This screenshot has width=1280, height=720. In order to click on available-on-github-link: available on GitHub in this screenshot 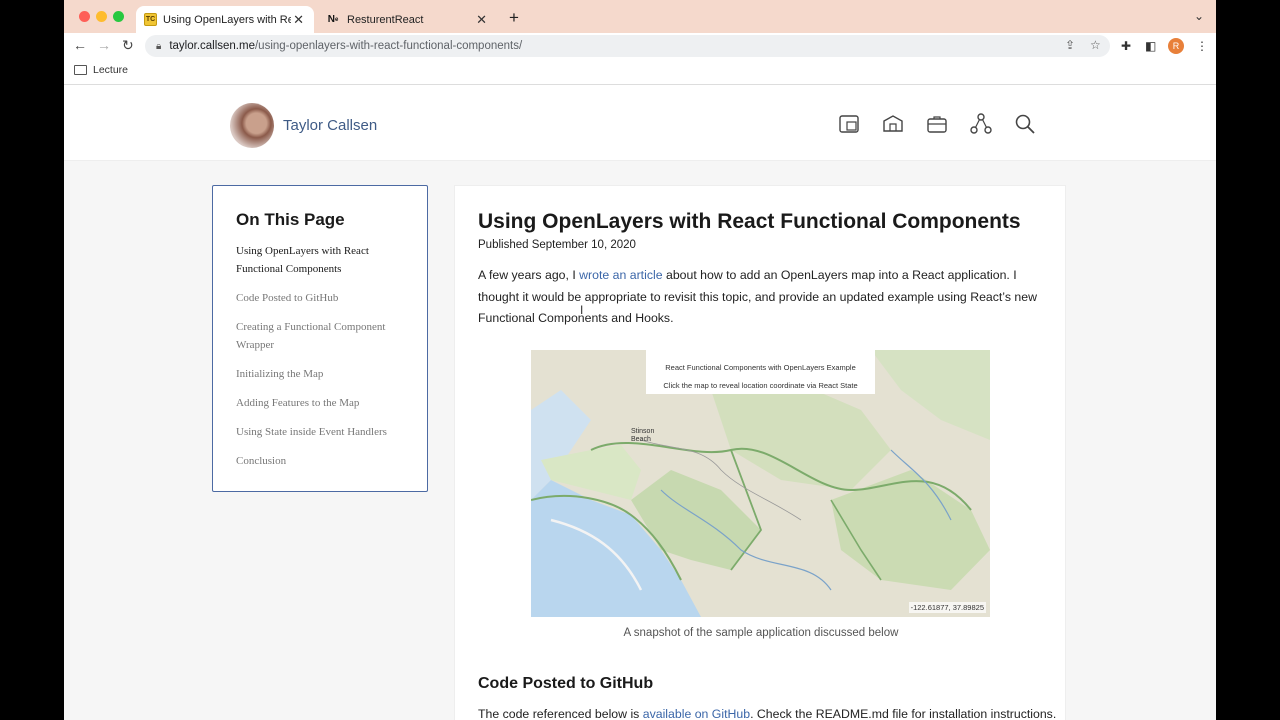, I will do `click(696, 713)`.